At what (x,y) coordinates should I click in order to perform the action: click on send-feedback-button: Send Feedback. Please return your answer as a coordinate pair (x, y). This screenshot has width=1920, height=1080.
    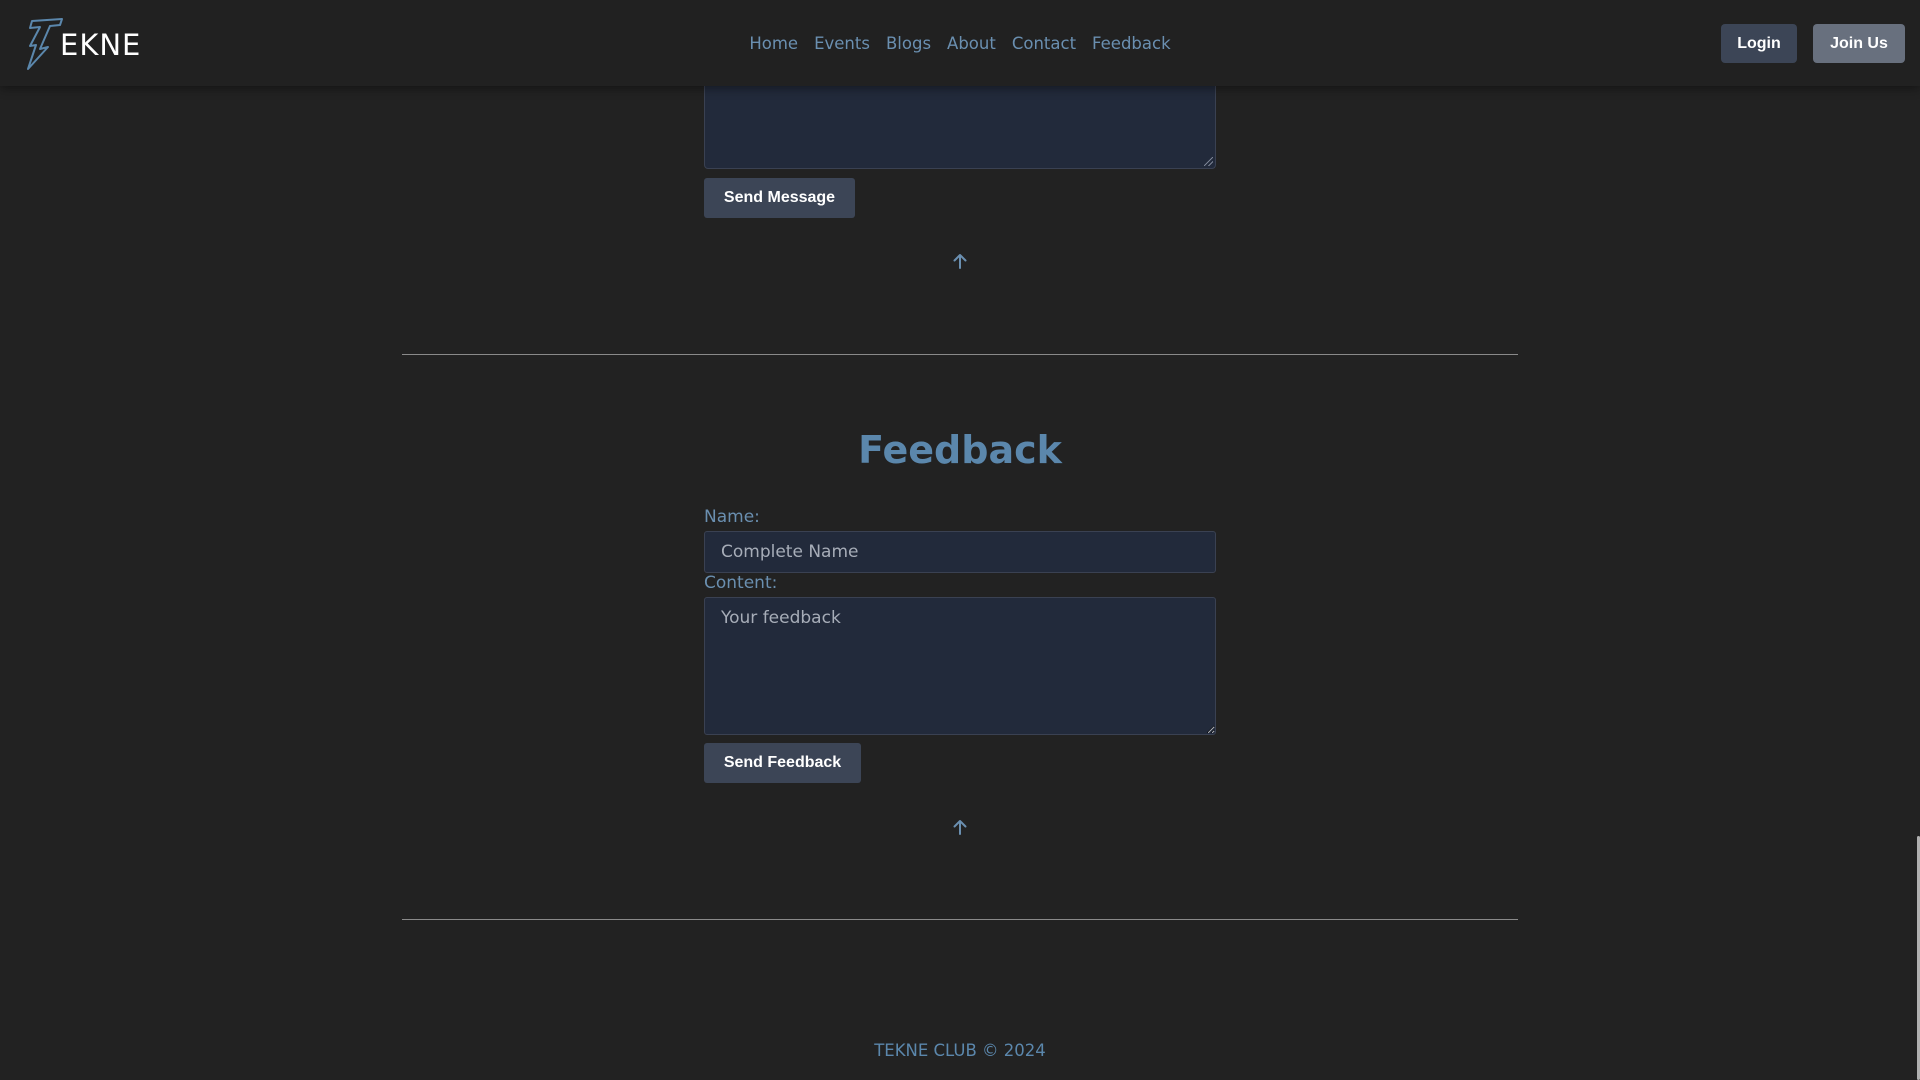
    Looking at the image, I should click on (782, 763).